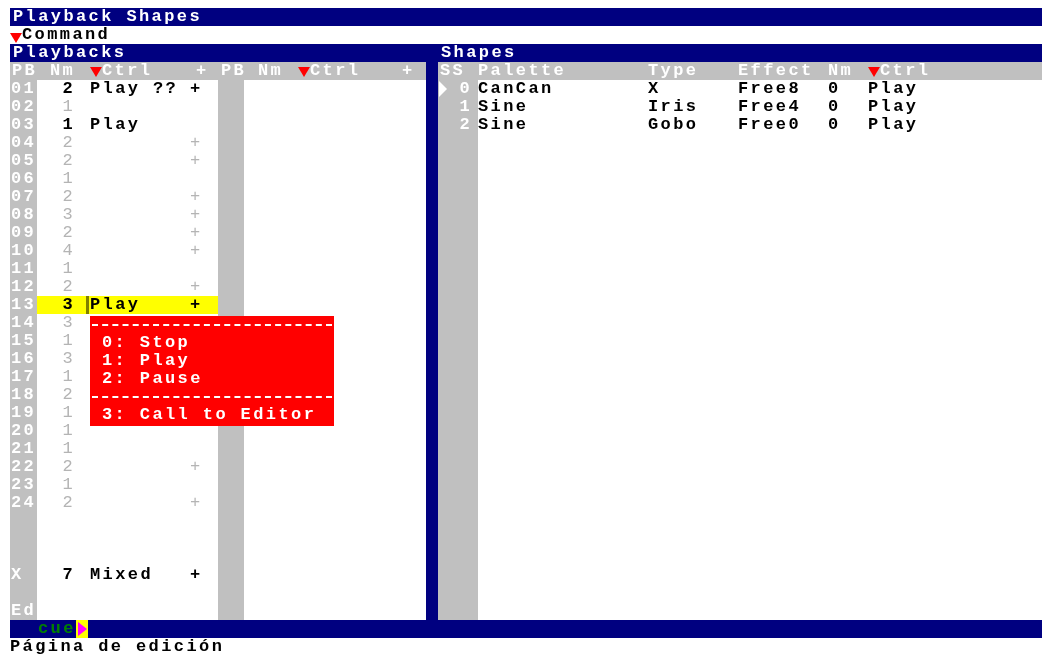  What do you see at coordinates (23, 503) in the screenshot?
I see `row-number: 24` at bounding box center [23, 503].